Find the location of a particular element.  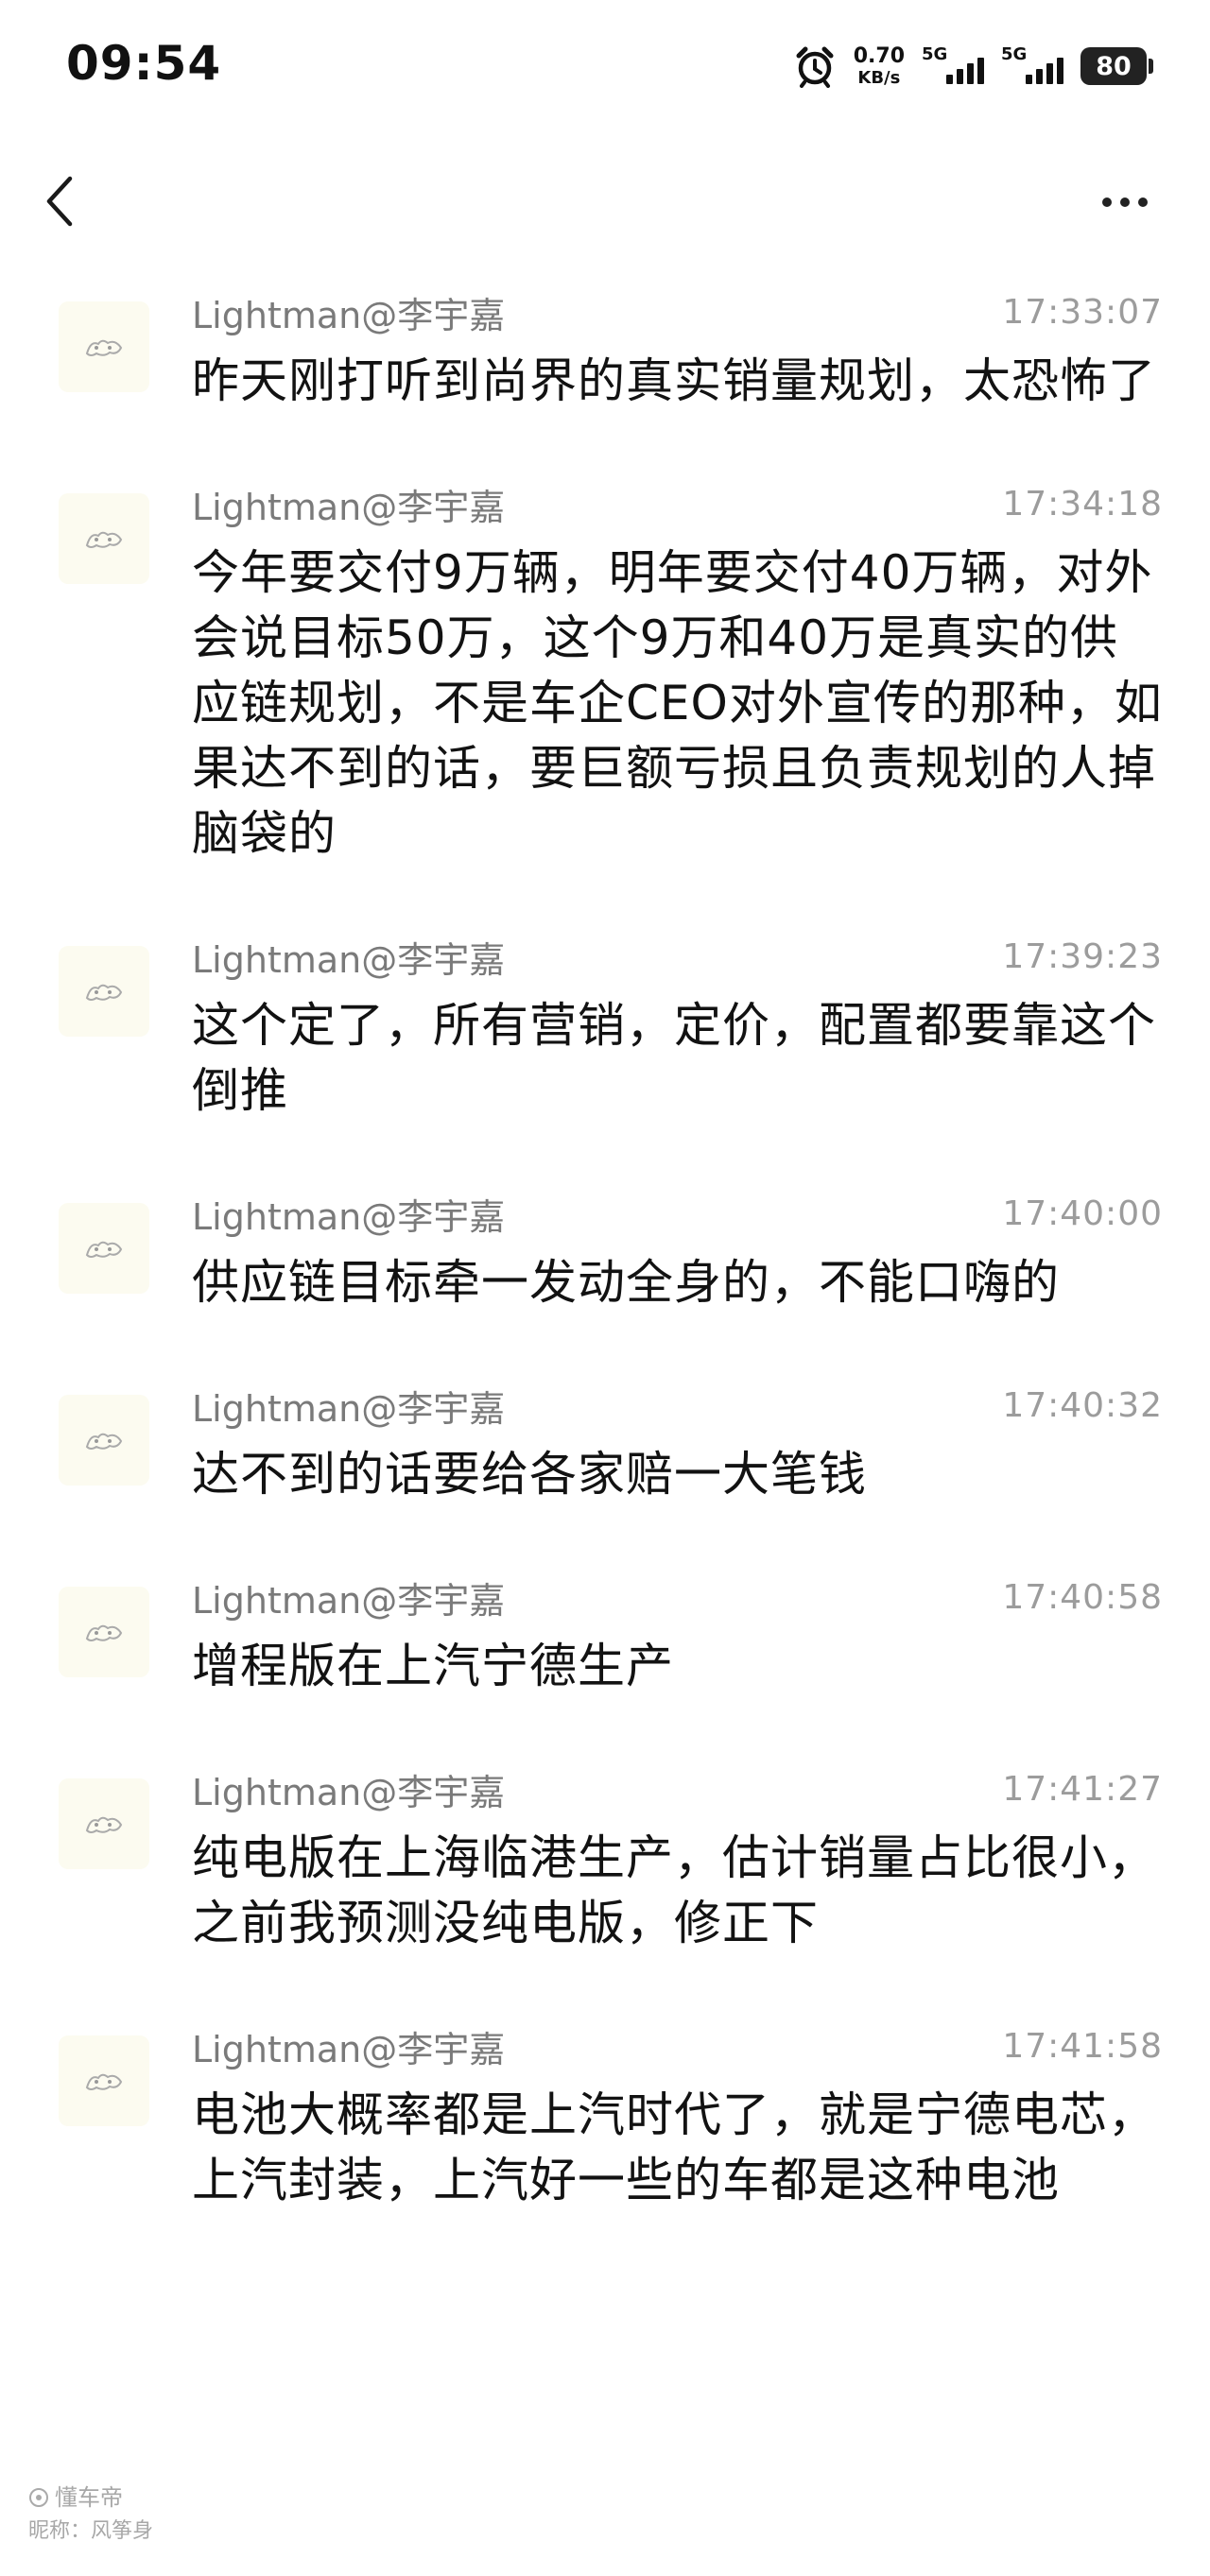

list-item: Lightman@李宇嘉 17:40:00 供应链目标牵一发动全身的，不能口嗨的 is located at coordinates (605, 1252).